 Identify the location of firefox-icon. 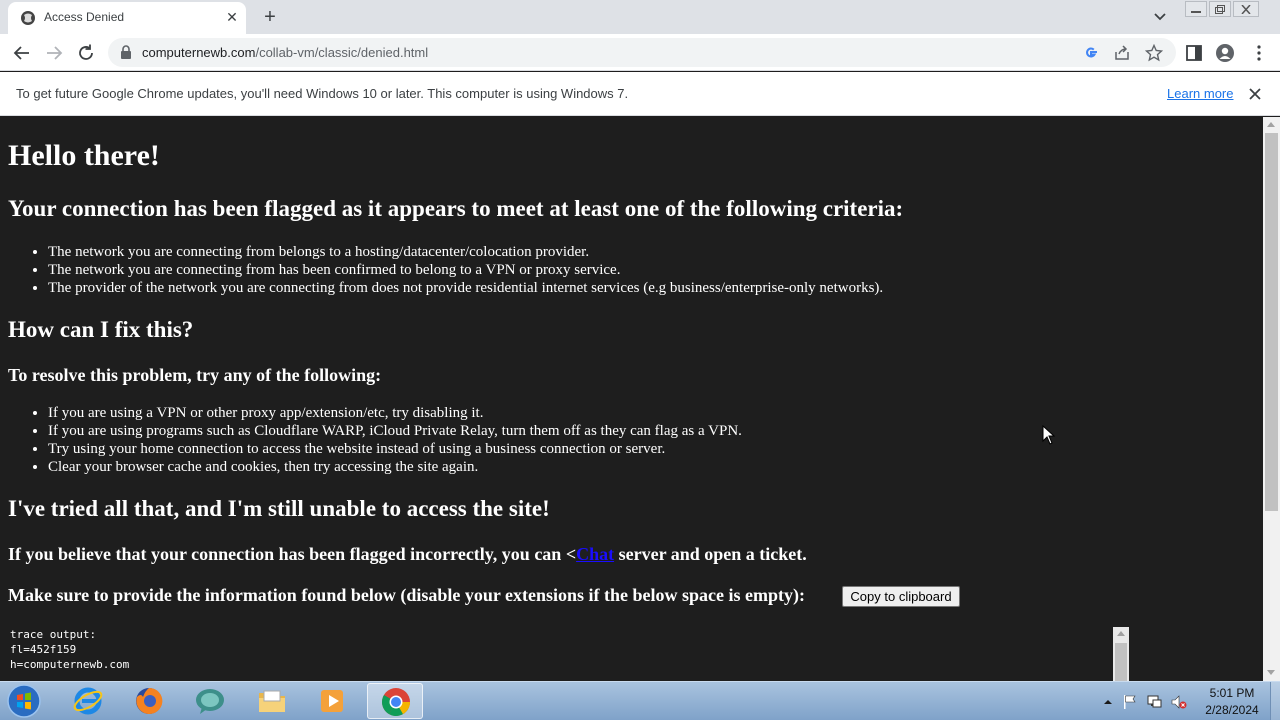
(149, 700).